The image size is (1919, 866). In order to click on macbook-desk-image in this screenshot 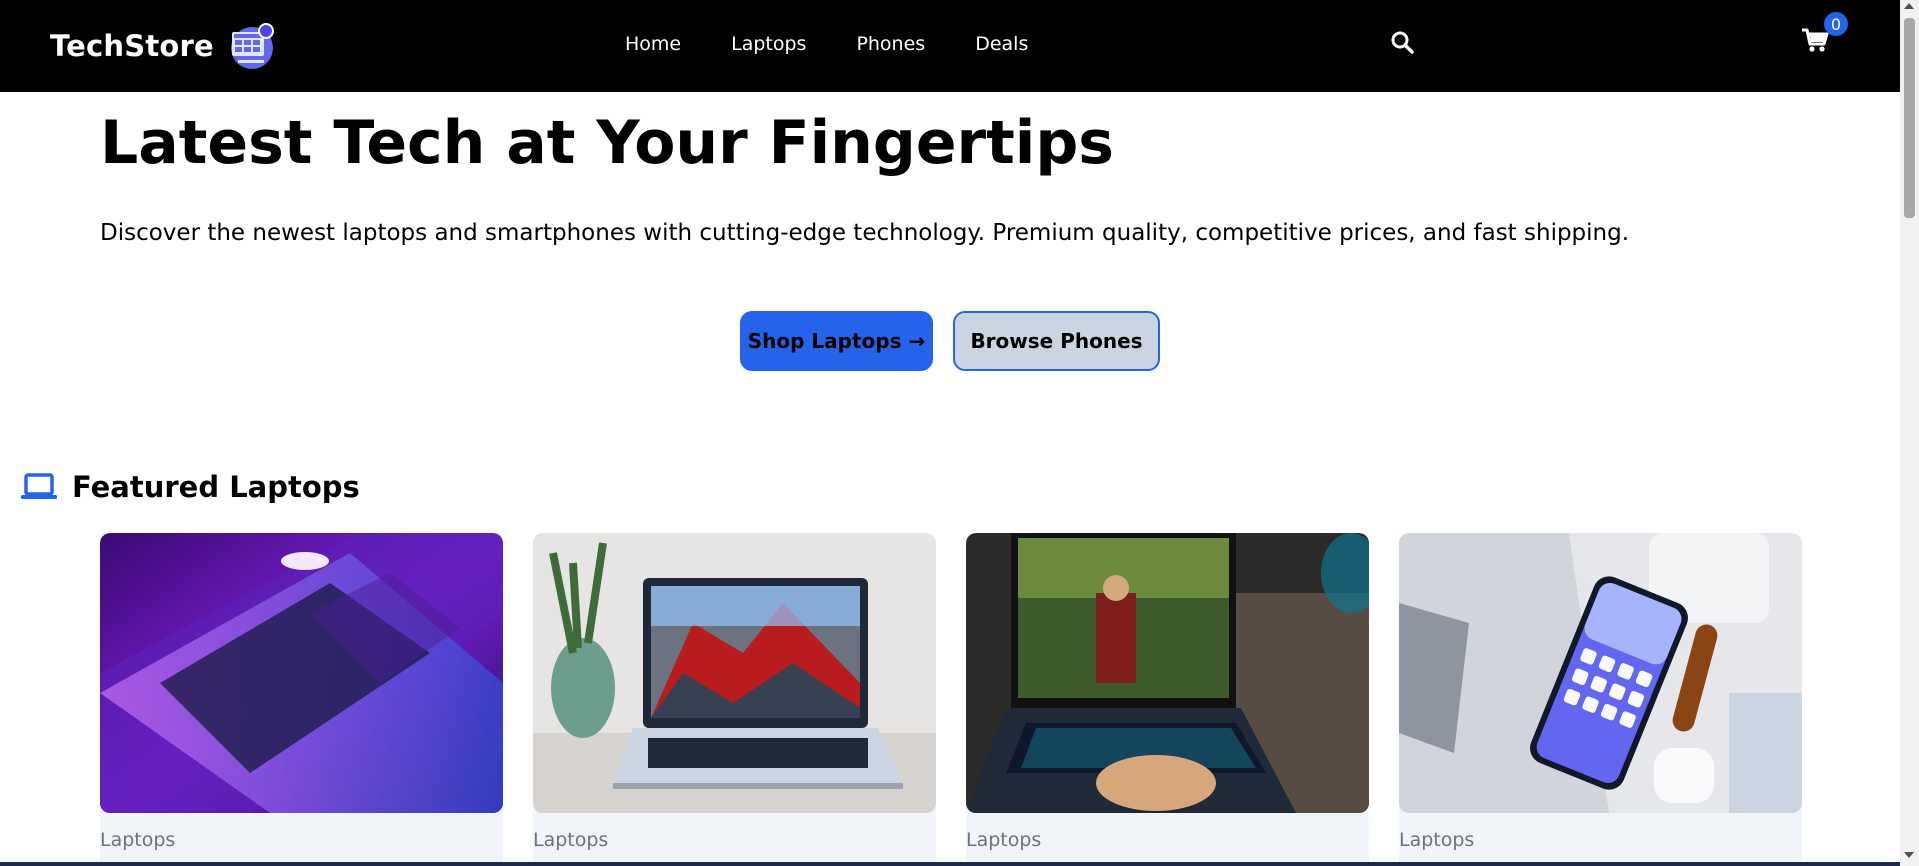, I will do `click(734, 673)`.